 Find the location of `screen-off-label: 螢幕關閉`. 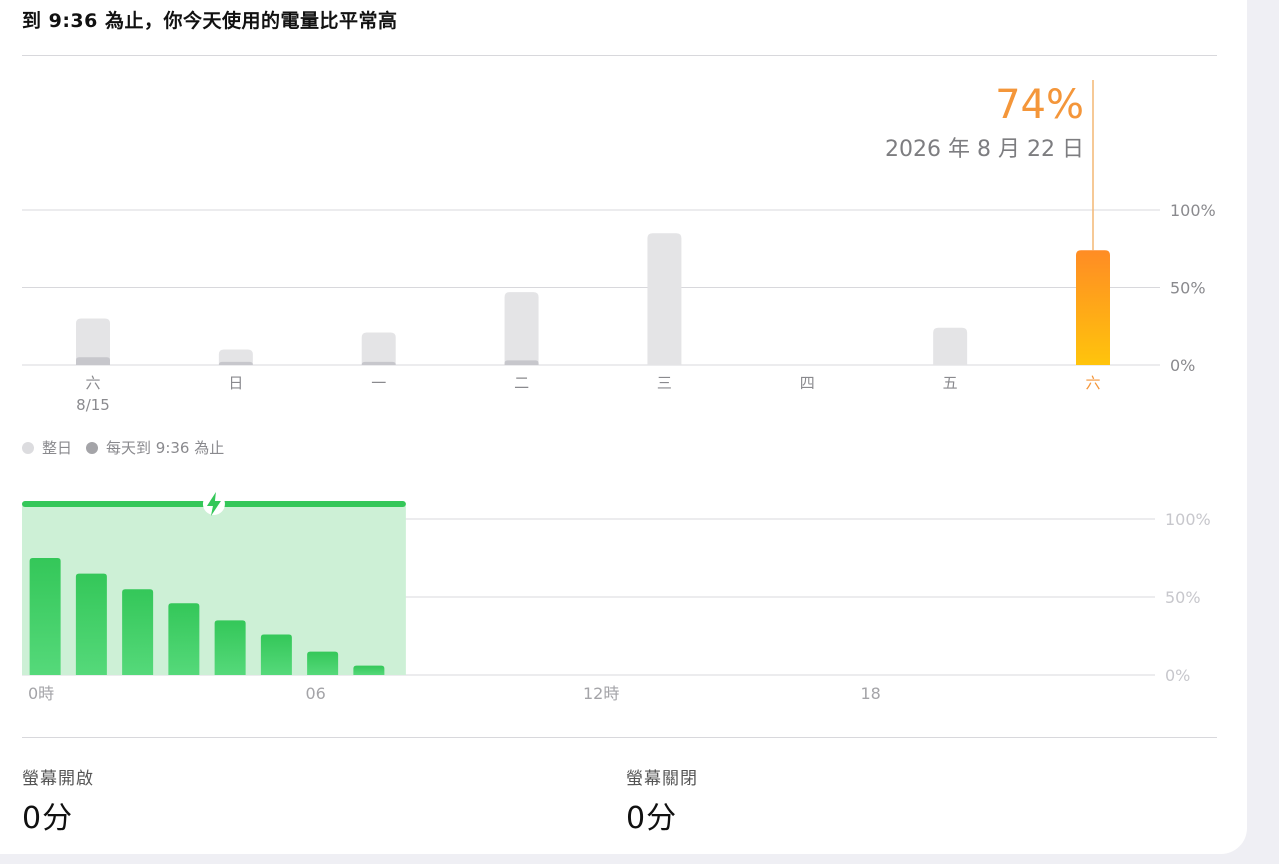

screen-off-label: 螢幕關閉 is located at coordinates (662, 779).